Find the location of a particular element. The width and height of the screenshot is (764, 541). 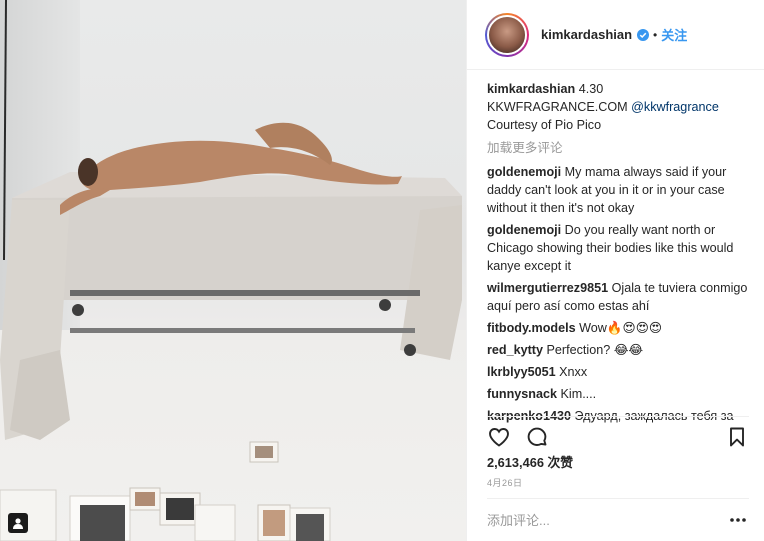

comment-username: fitbody.models is located at coordinates (531, 328).